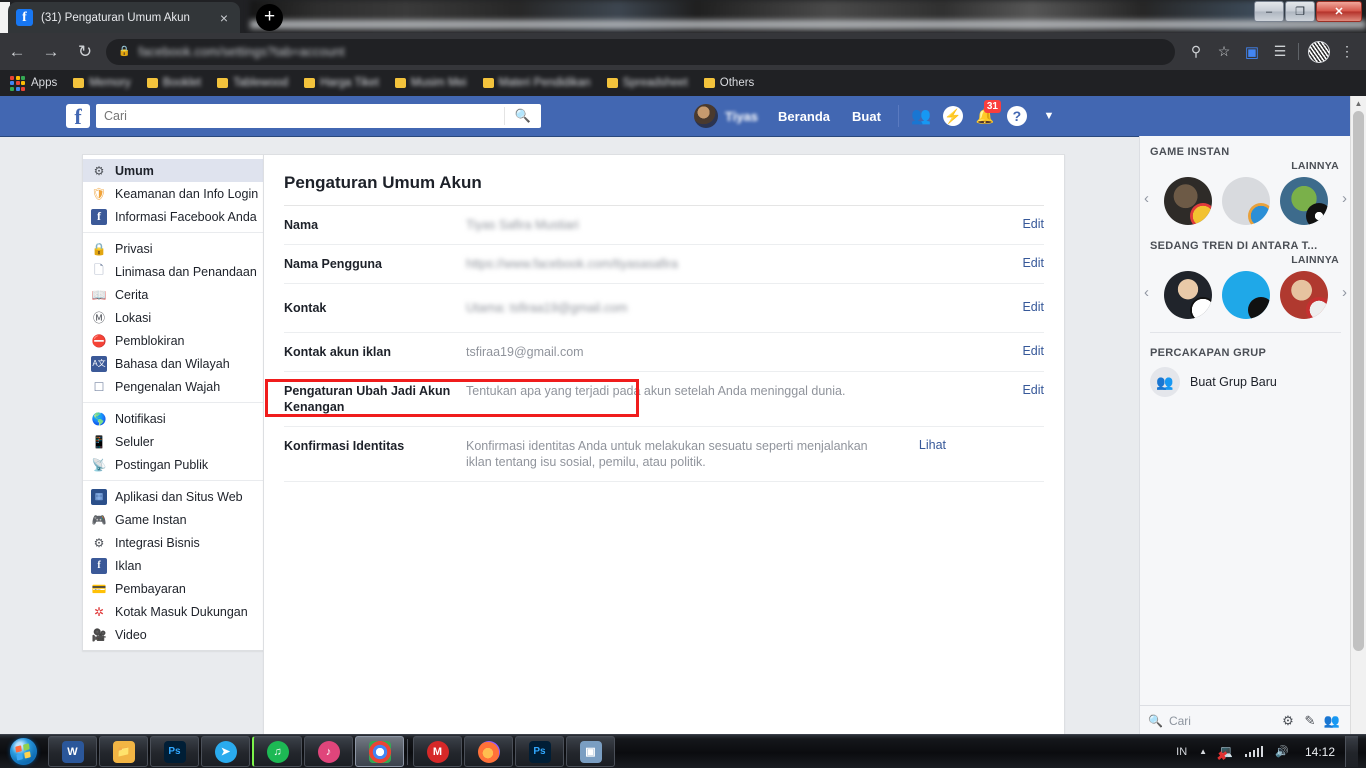 This screenshot has width=1366, height=768. Describe the element at coordinates (173, 464) in the screenshot. I see `sidebar-item-postingan-publik: 📡 Postingan Publik` at that location.